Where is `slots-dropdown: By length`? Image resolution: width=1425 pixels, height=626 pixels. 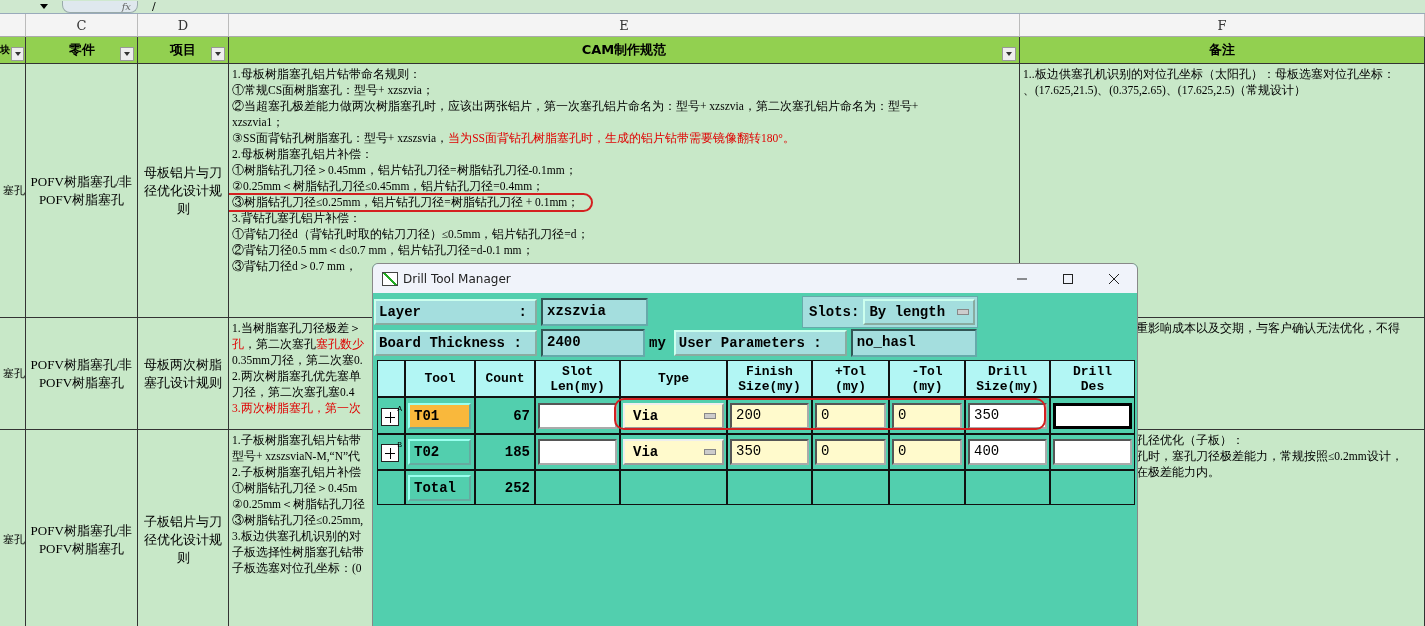
slots-dropdown: By length is located at coordinates (919, 311).